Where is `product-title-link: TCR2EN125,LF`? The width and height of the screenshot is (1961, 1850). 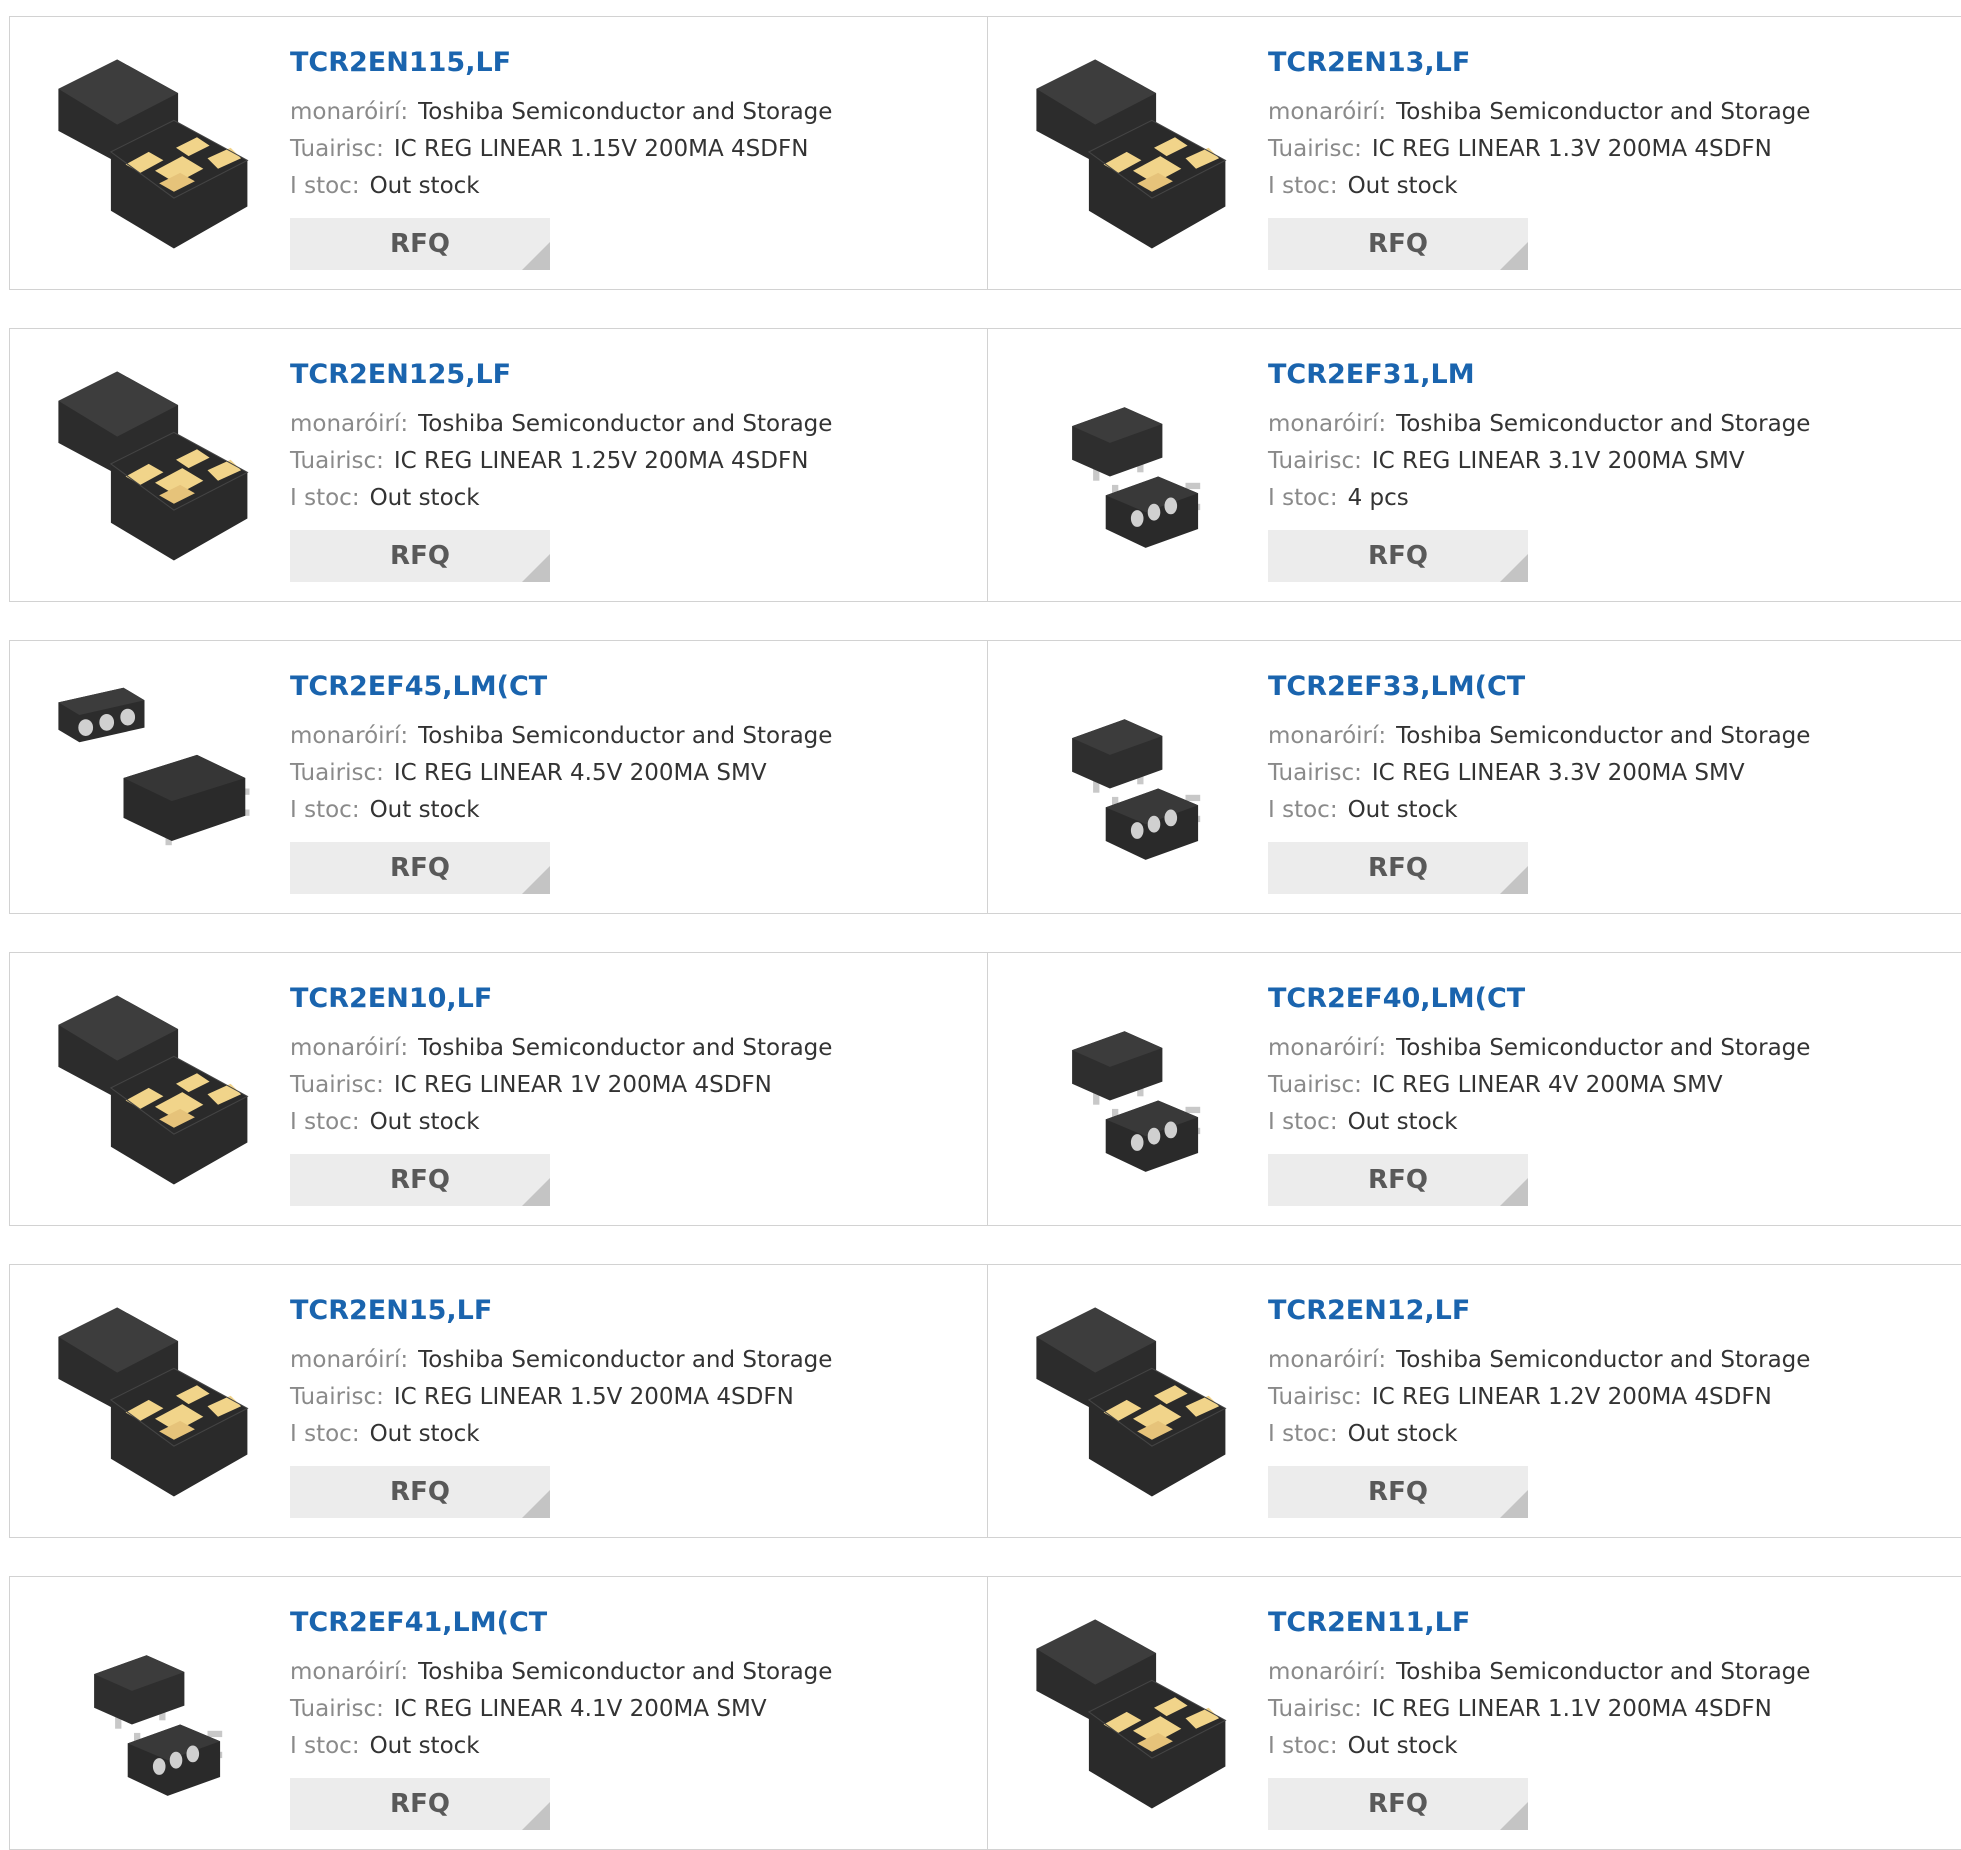
product-title-link: TCR2EN125,LF is located at coordinates (400, 374).